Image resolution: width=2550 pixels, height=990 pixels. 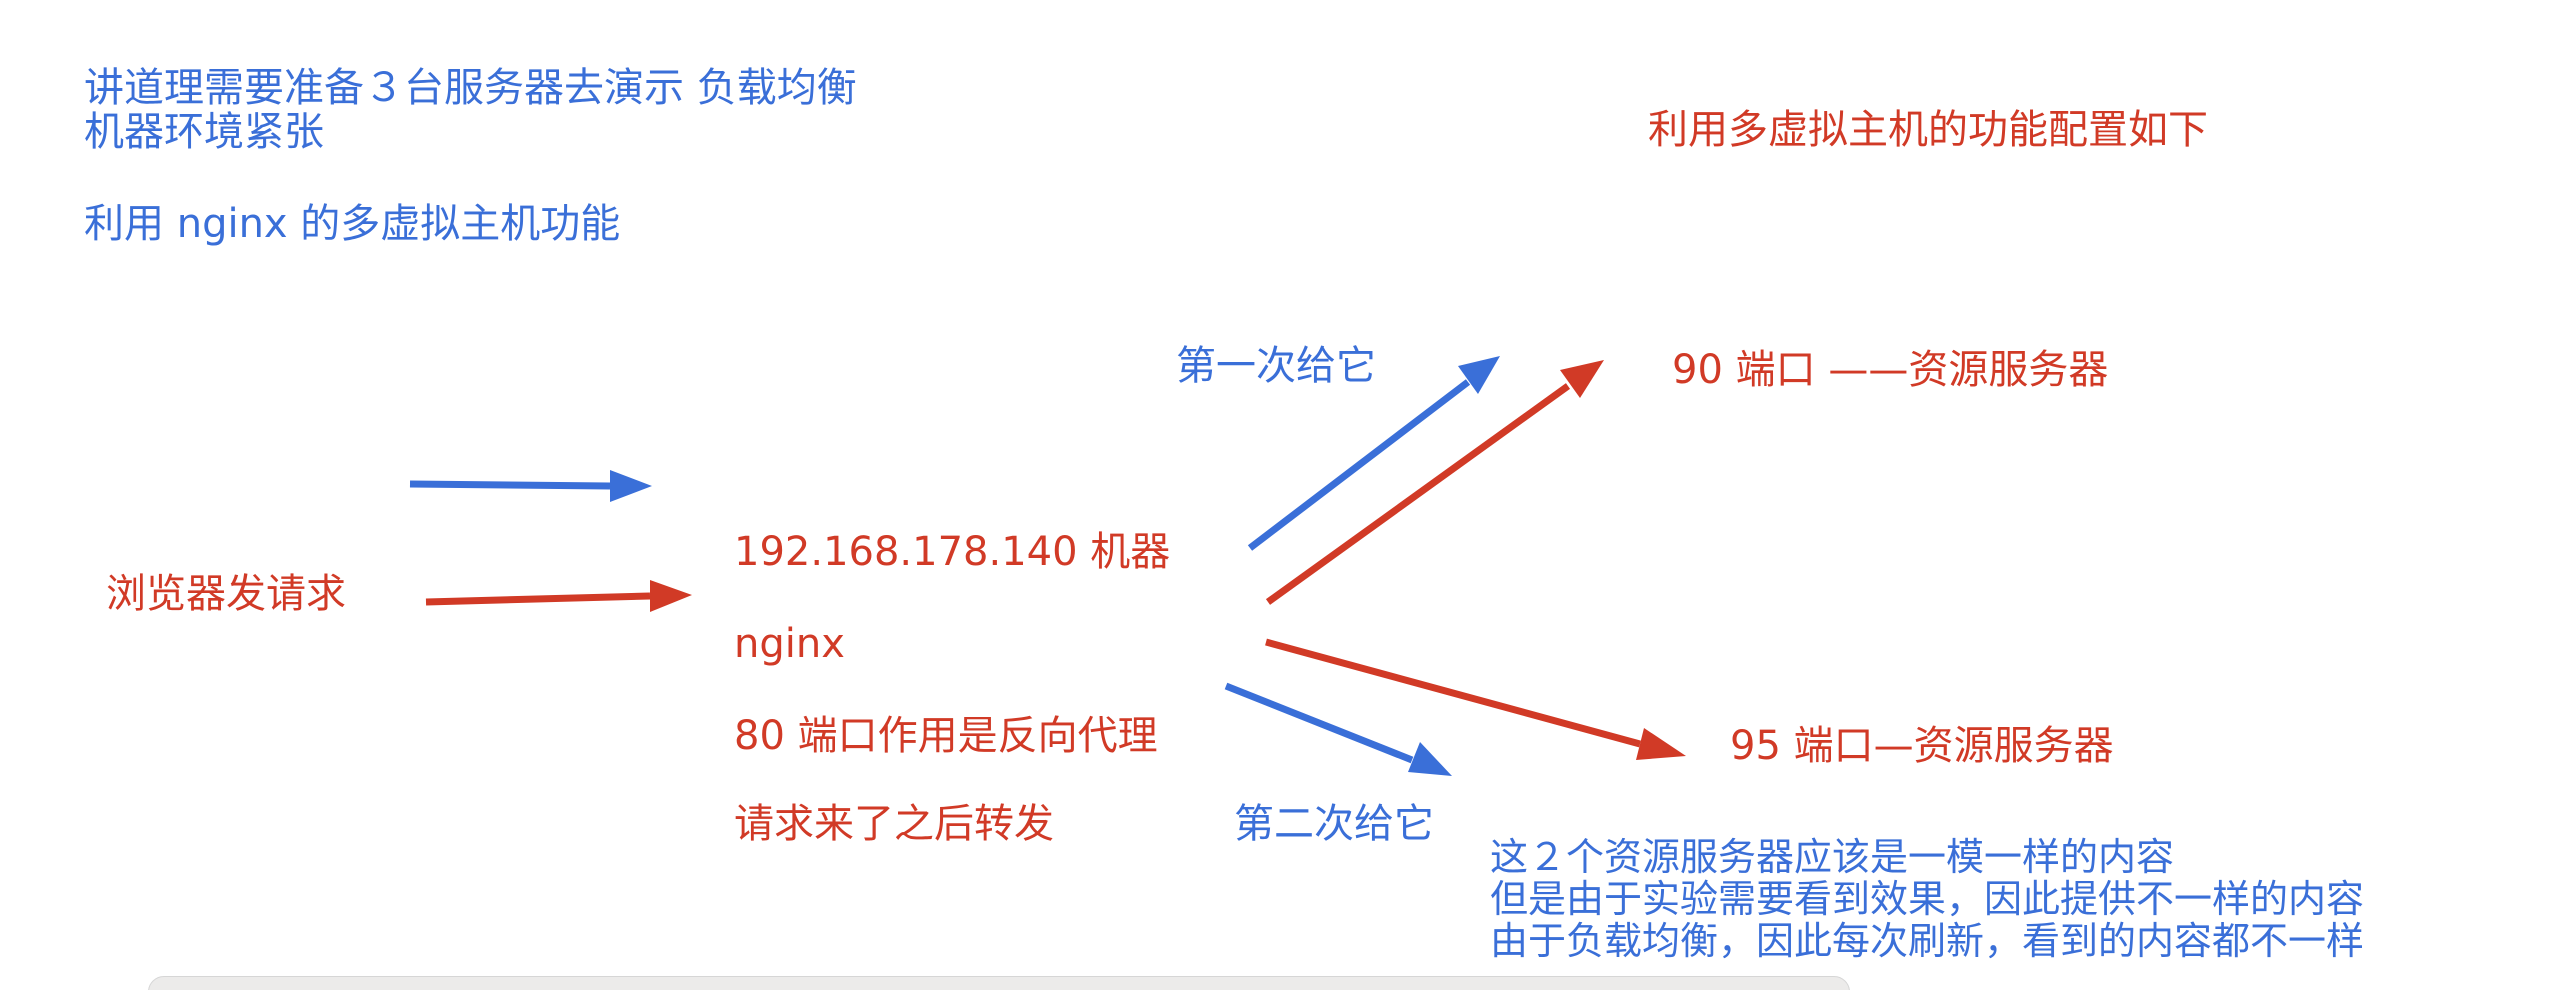 What do you see at coordinates (530, 486) in the screenshot?
I see `blue-request-arrow` at bounding box center [530, 486].